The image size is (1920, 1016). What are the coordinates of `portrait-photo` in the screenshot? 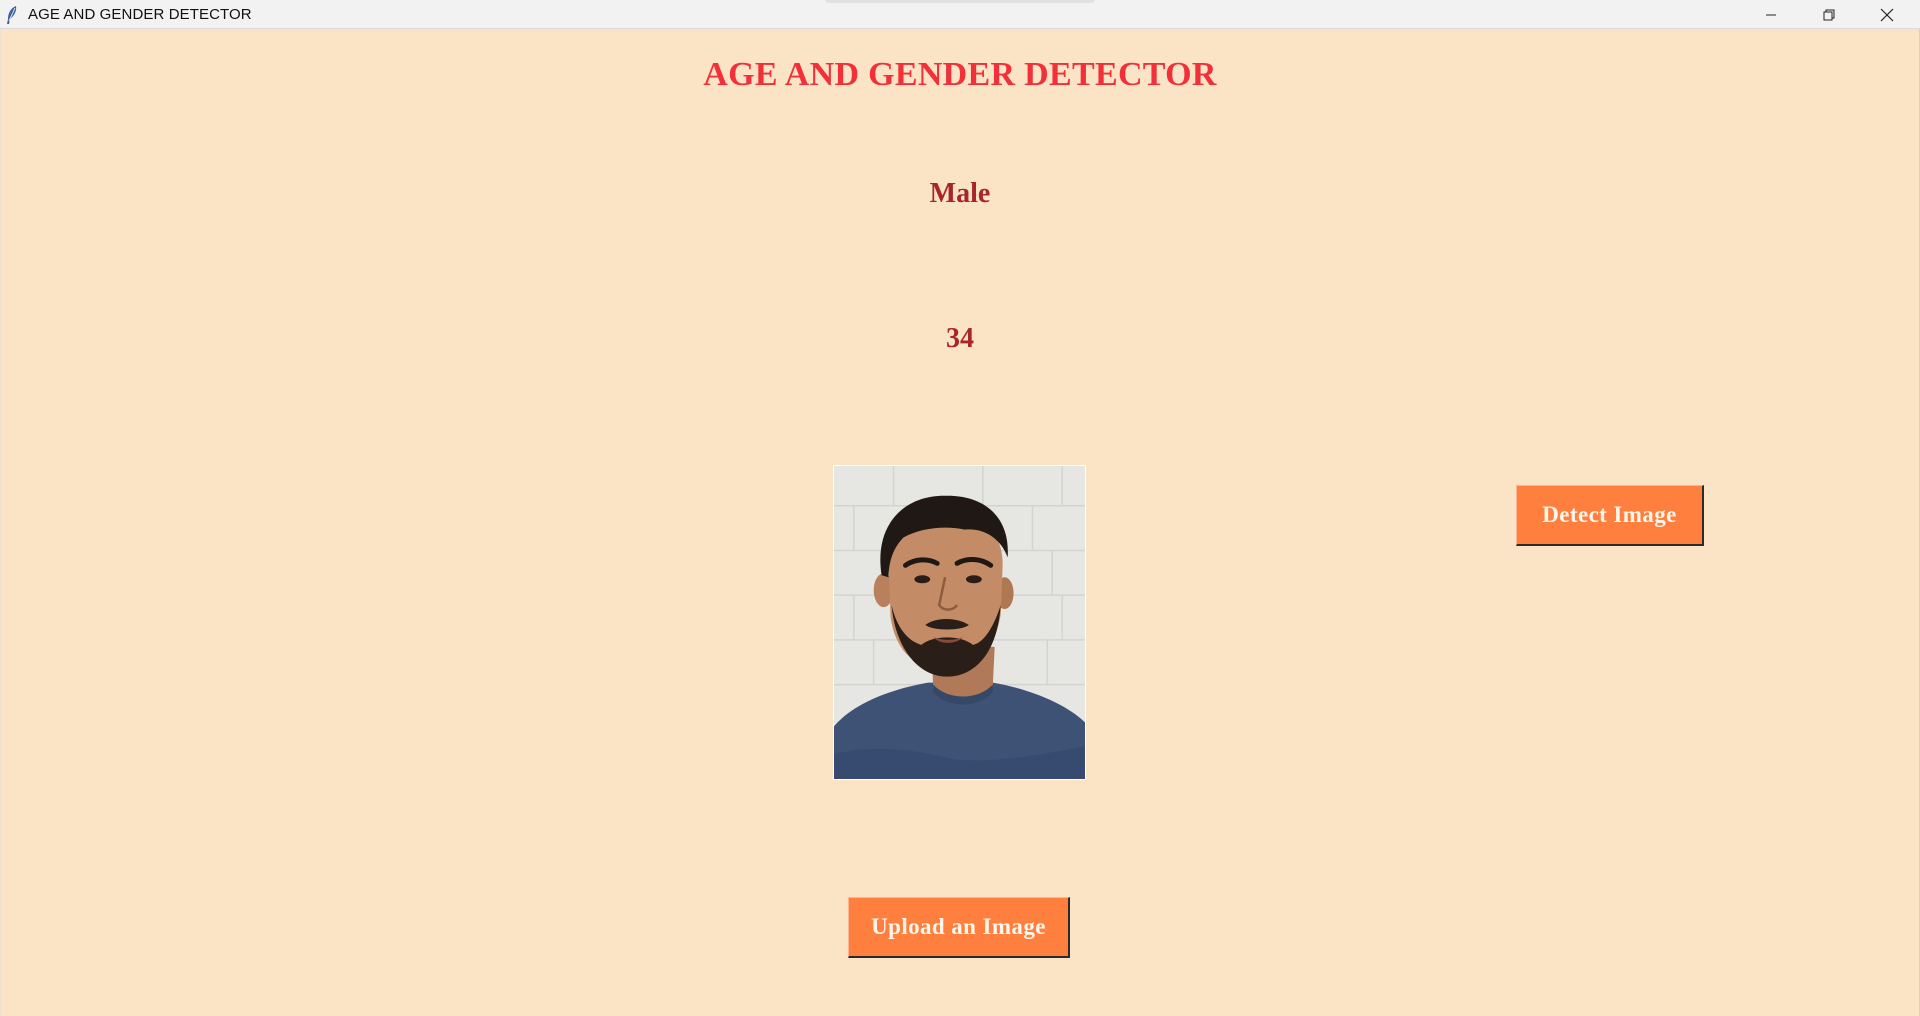 It's located at (959, 622).